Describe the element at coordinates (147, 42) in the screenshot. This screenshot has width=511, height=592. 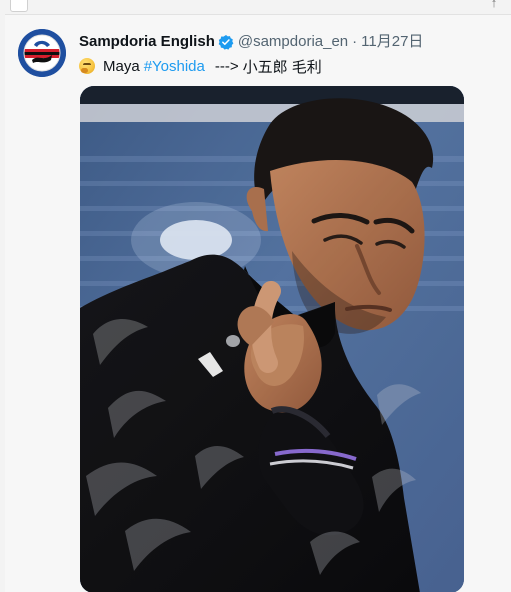
I see `display-name: Sampdoria English` at that location.